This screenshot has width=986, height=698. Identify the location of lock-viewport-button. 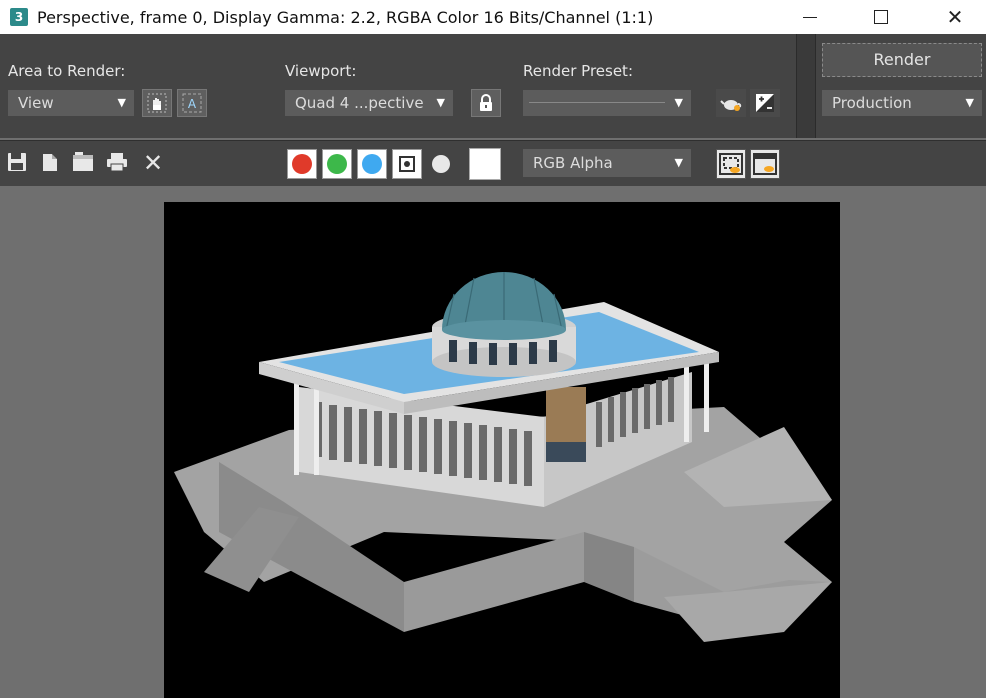
(486, 103).